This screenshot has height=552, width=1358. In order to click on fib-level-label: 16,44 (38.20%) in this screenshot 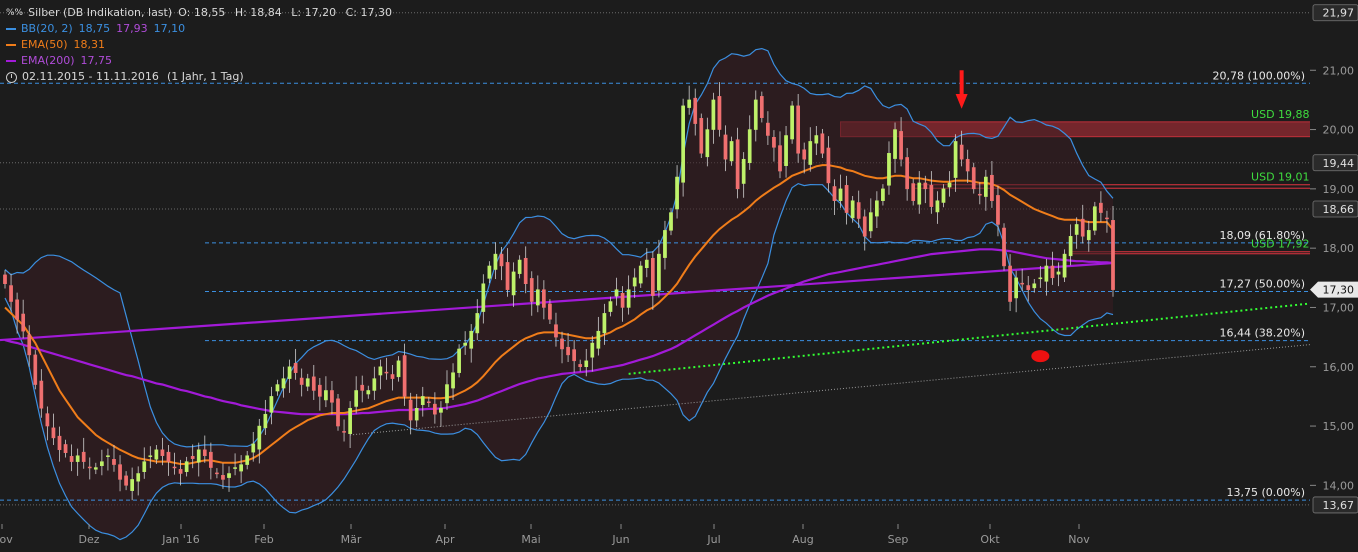, I will do `click(1262, 333)`.